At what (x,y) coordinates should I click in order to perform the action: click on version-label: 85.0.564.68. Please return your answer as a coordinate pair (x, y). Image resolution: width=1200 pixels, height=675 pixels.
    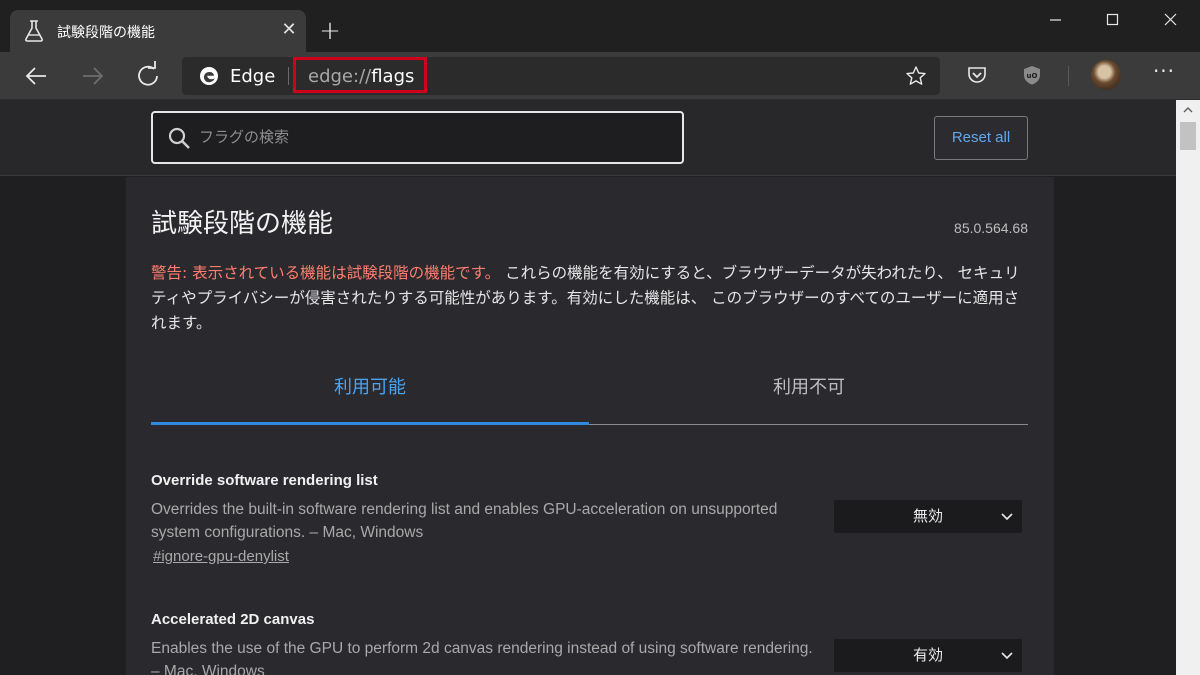
    Looking at the image, I should click on (991, 228).